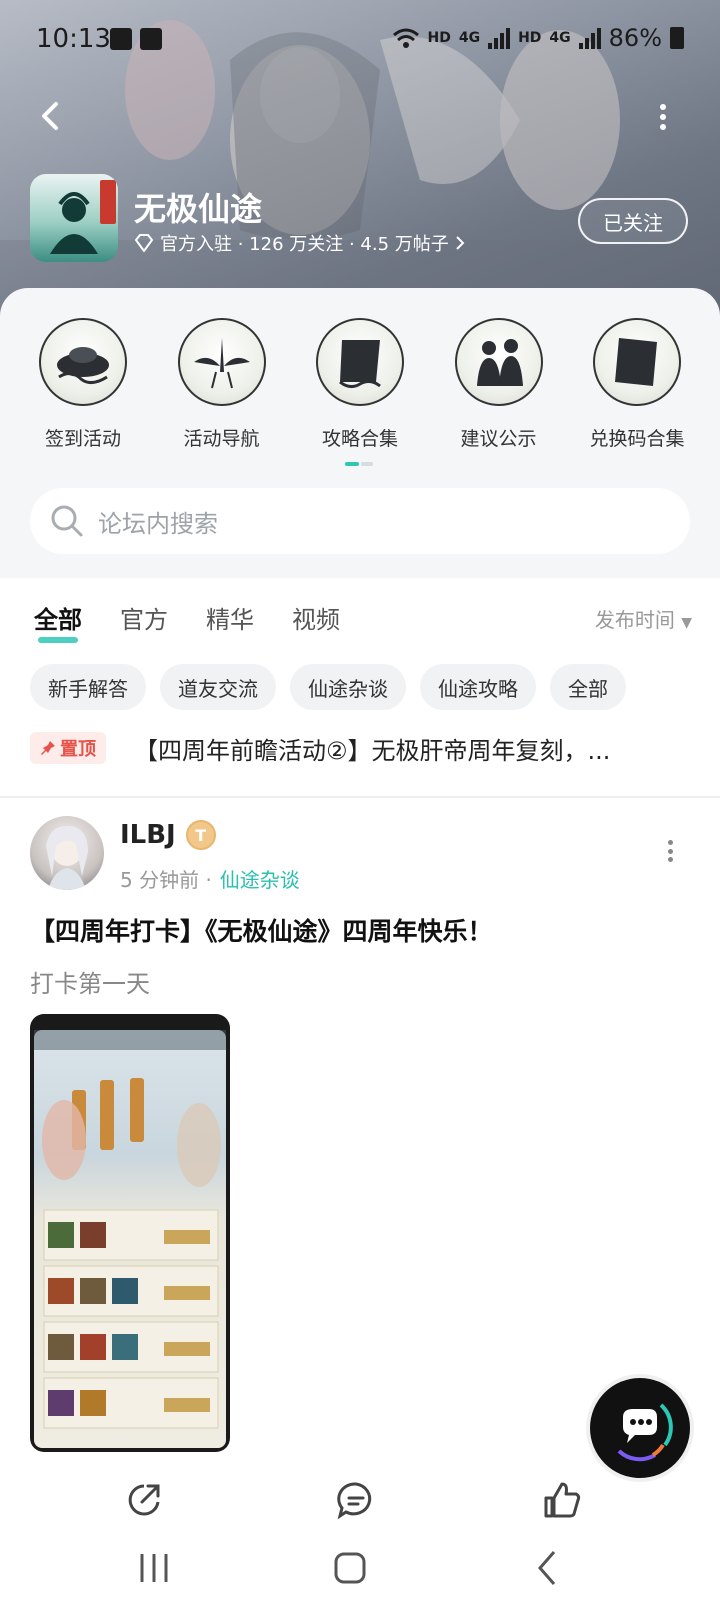 The width and height of the screenshot is (720, 1605). What do you see at coordinates (88, 687) in the screenshot?
I see `chip-newbie: 新手解答` at bounding box center [88, 687].